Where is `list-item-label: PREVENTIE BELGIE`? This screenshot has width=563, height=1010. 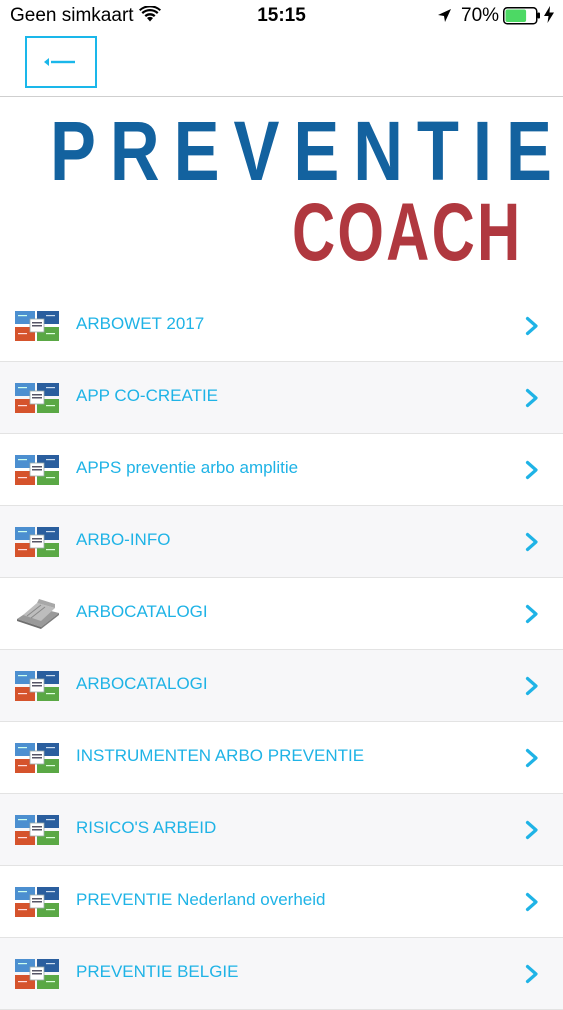 list-item-label: PREVENTIE BELGIE is located at coordinates (157, 971).